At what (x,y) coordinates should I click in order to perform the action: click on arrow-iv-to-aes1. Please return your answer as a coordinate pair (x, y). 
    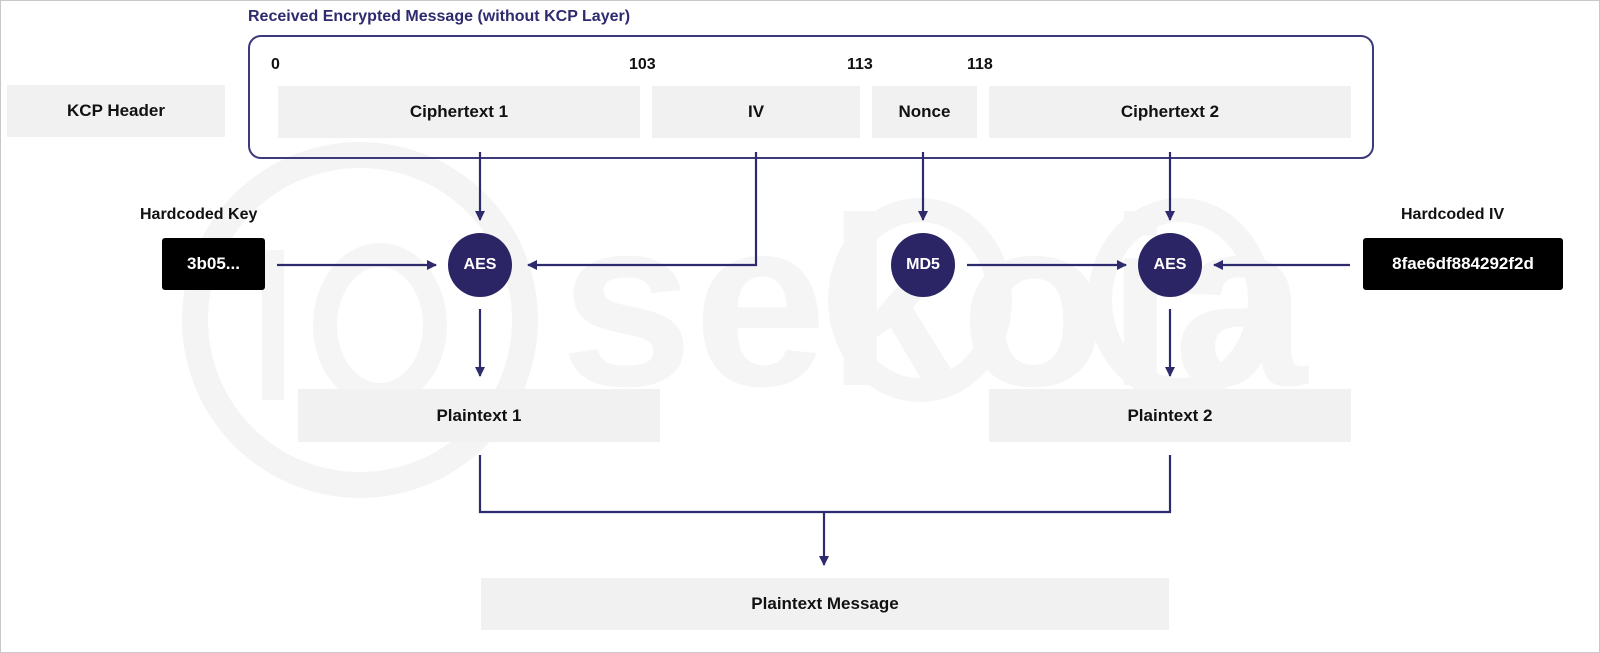
    Looking at the image, I should click on (642, 211).